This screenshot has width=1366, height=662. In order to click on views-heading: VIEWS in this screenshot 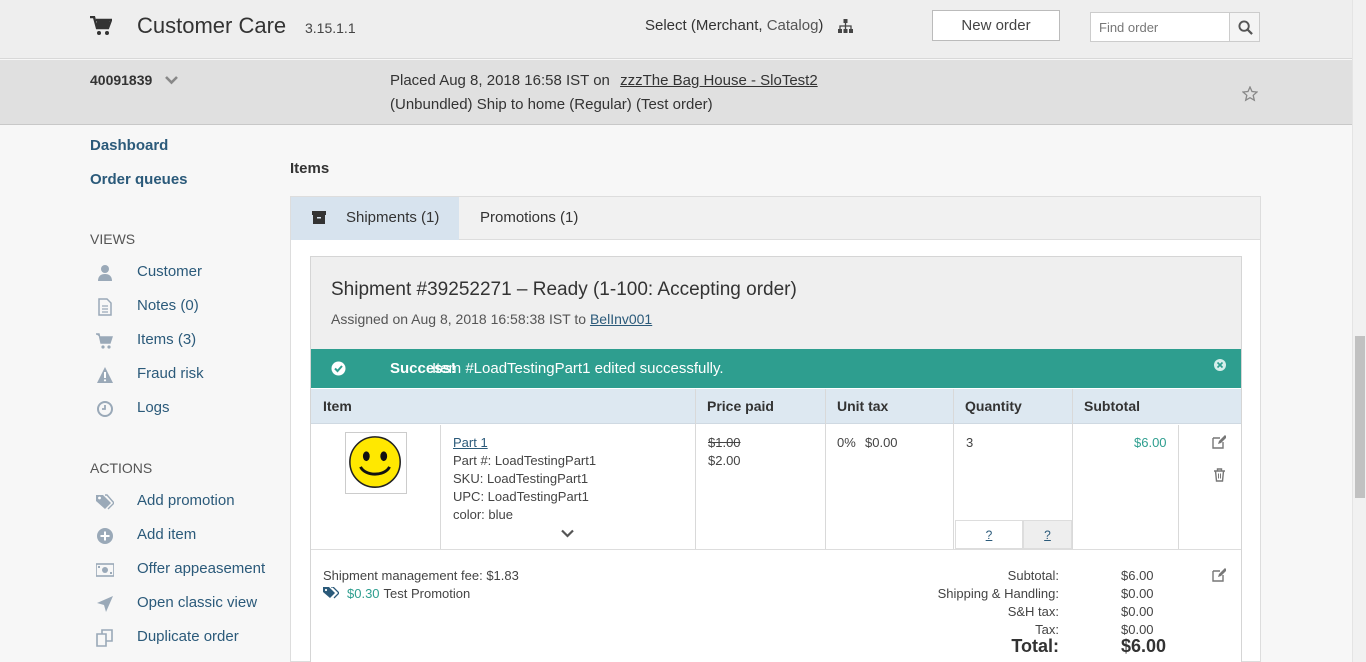, I will do `click(113, 239)`.